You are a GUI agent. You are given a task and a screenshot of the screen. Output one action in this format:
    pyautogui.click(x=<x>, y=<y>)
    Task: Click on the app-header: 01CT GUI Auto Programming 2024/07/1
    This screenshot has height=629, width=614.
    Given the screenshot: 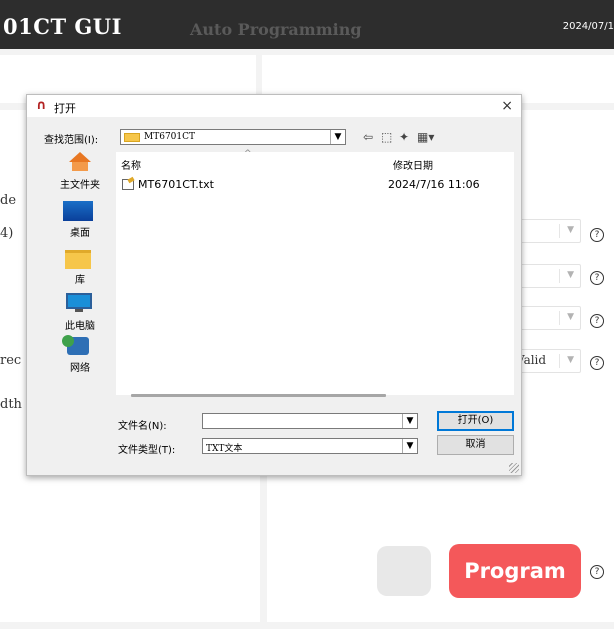 What is the action you would take?
    pyautogui.click(x=307, y=24)
    